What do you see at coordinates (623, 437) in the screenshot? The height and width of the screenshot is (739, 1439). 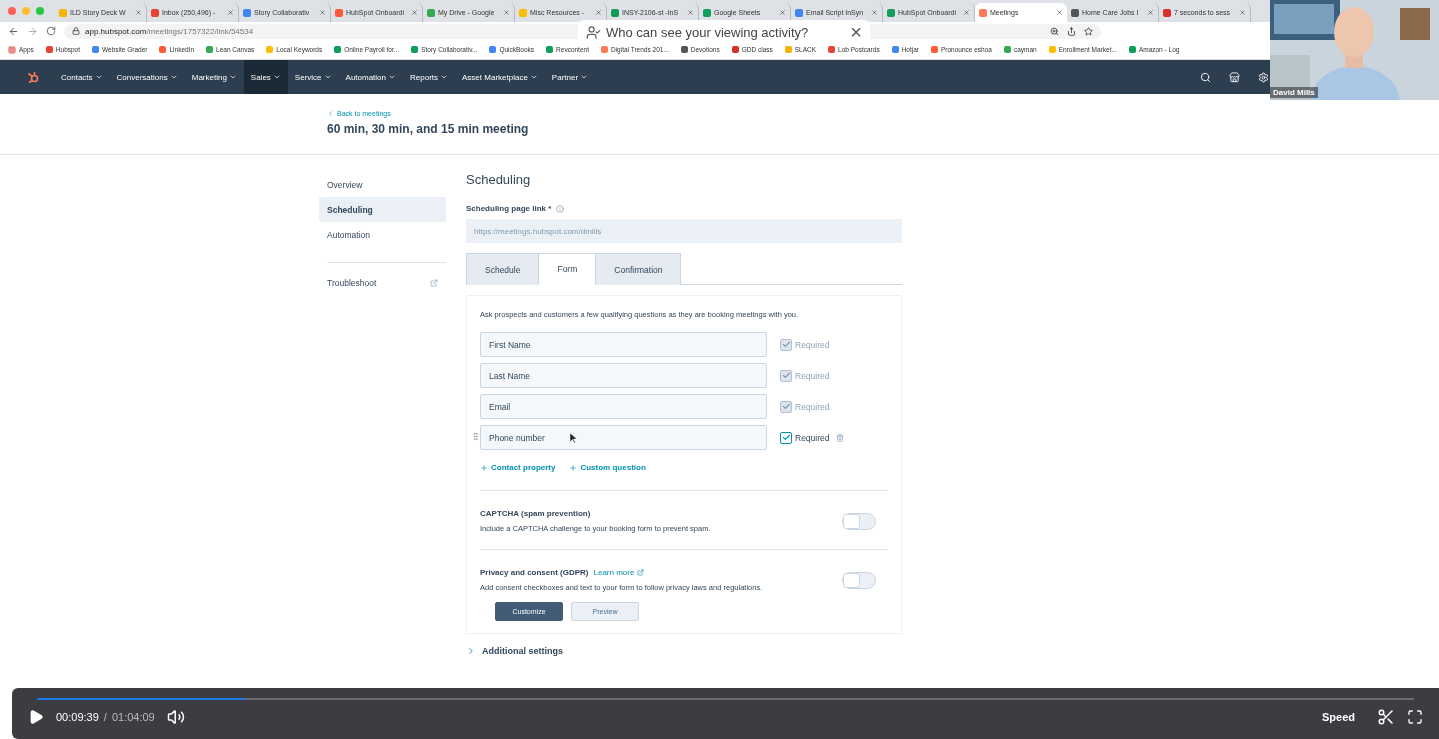 I see `form-field: Phone number` at bounding box center [623, 437].